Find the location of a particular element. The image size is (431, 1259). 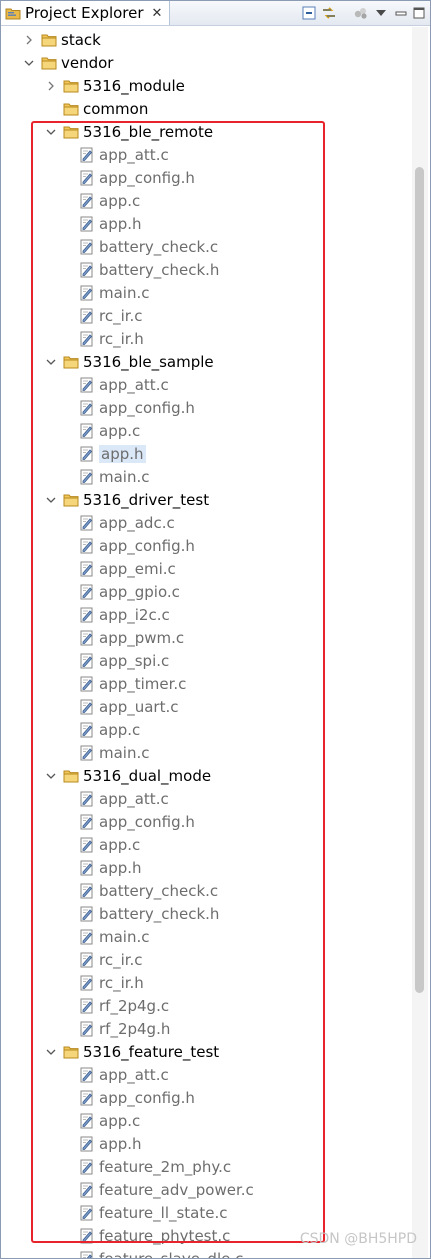

tree-item-label: feature_ll_state.c is located at coordinates (163, 1212).